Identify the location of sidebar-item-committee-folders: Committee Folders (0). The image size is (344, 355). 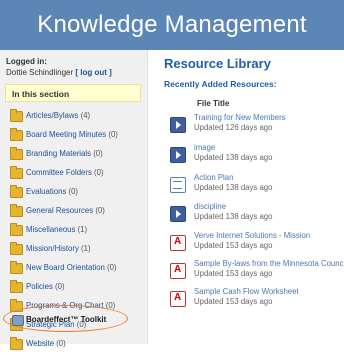
(64, 174).